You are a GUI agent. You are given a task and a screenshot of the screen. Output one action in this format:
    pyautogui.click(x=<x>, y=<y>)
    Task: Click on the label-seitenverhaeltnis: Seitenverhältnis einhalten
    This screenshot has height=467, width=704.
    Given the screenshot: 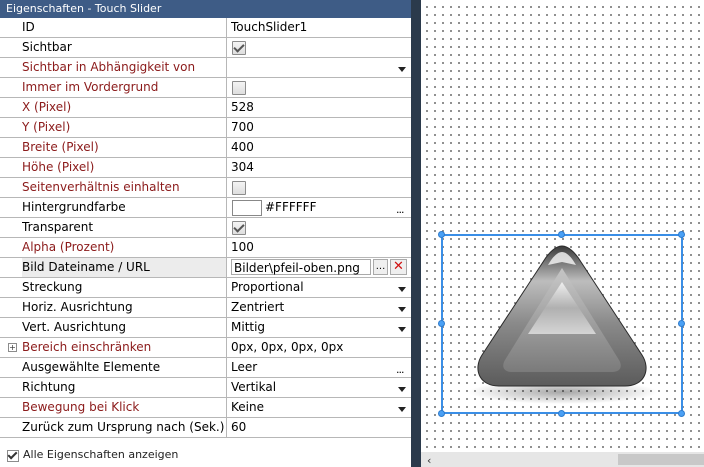 What is the action you would take?
    pyautogui.click(x=124, y=187)
    